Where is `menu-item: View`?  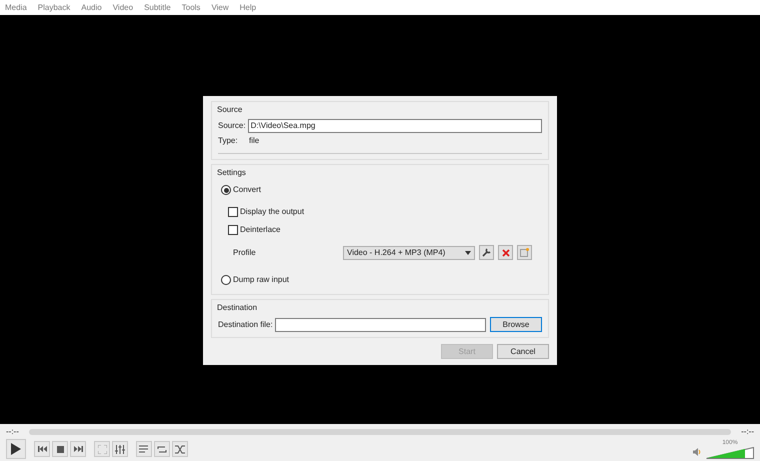 menu-item: View is located at coordinates (220, 8).